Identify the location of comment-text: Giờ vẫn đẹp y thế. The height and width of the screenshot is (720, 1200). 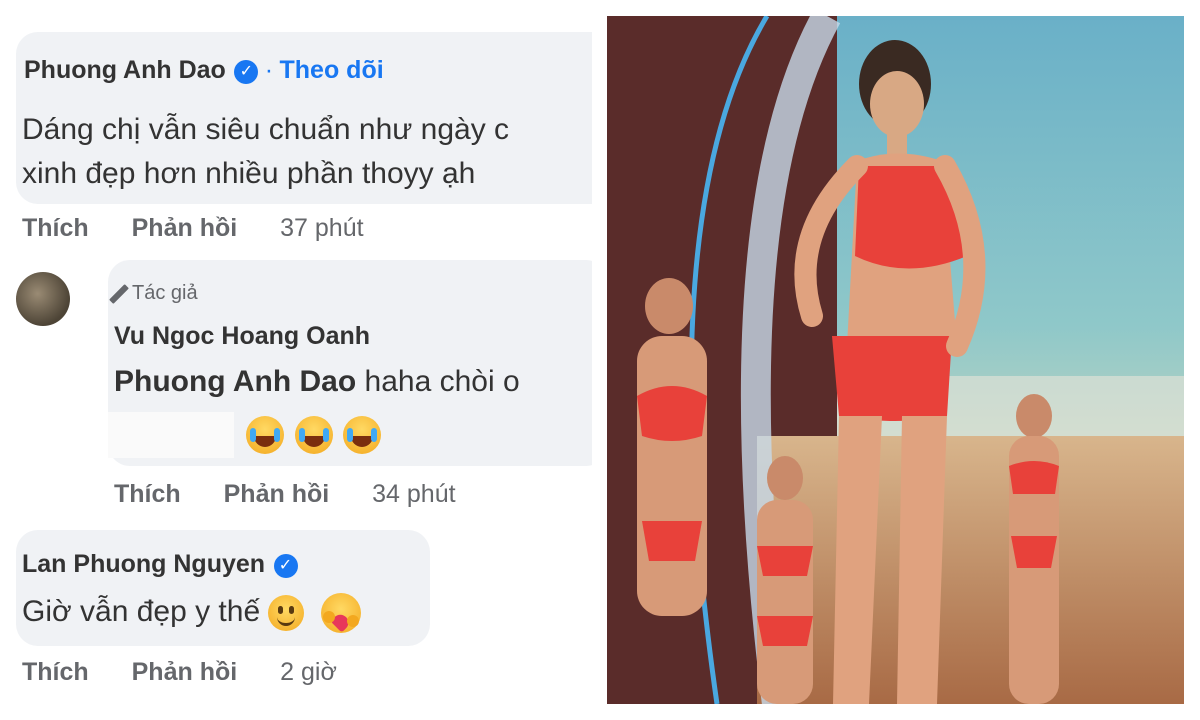
(191, 612).